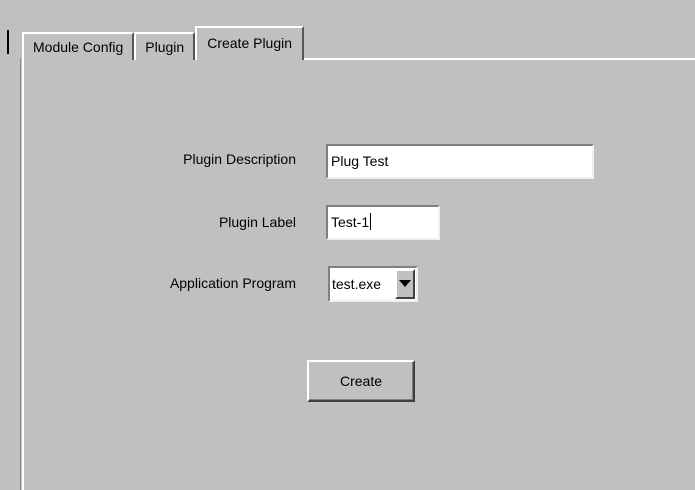 Image resolution: width=695 pixels, height=490 pixels. Describe the element at coordinates (383, 222) in the screenshot. I see `plugin-label-input: Test-1` at that location.